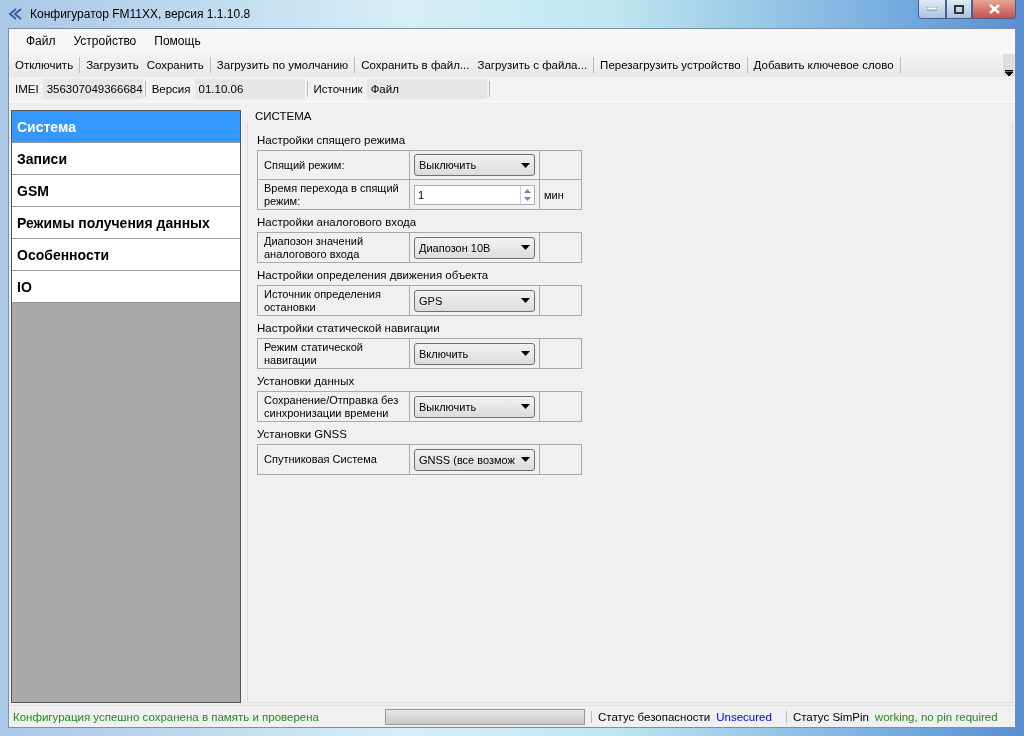 This screenshot has height=736, width=1024. I want to click on menu-item: Файл, so click(41, 41).